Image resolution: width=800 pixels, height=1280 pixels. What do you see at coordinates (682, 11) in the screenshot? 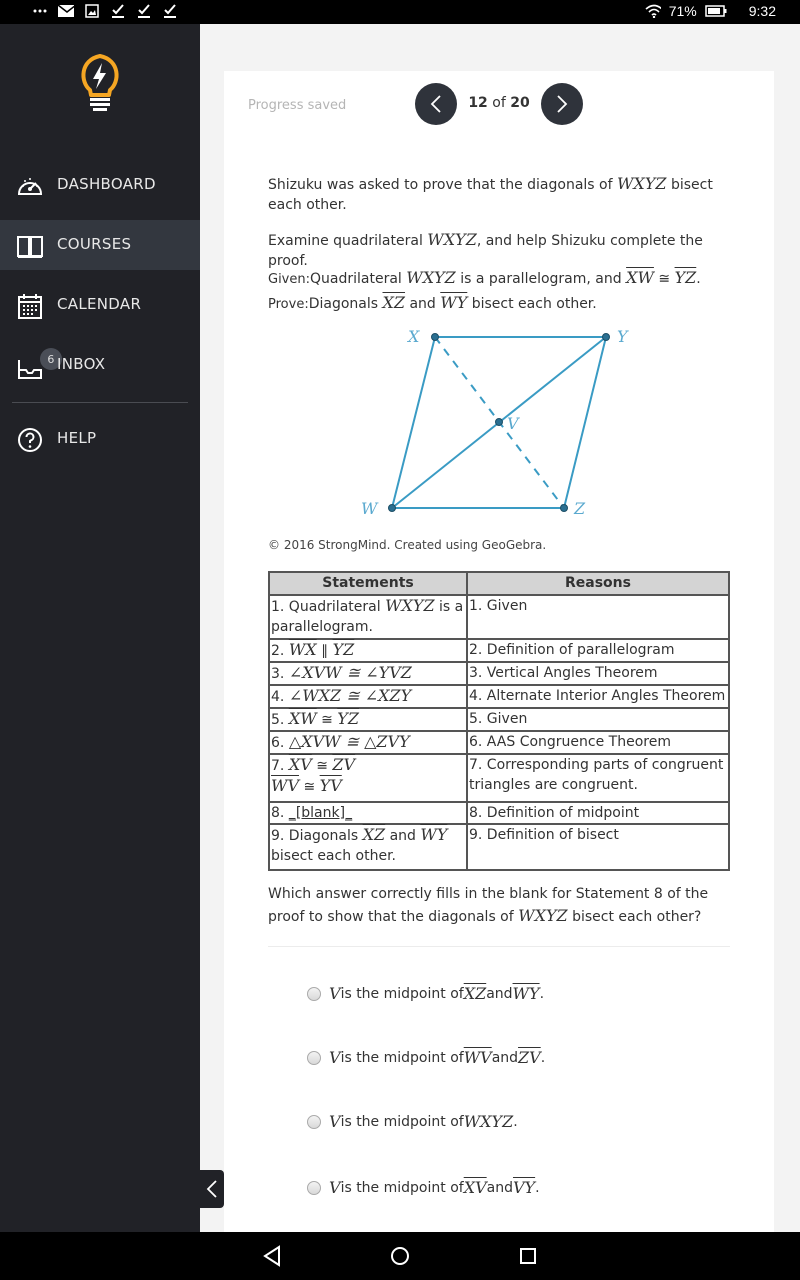
I see `battery-percent: 71%` at bounding box center [682, 11].